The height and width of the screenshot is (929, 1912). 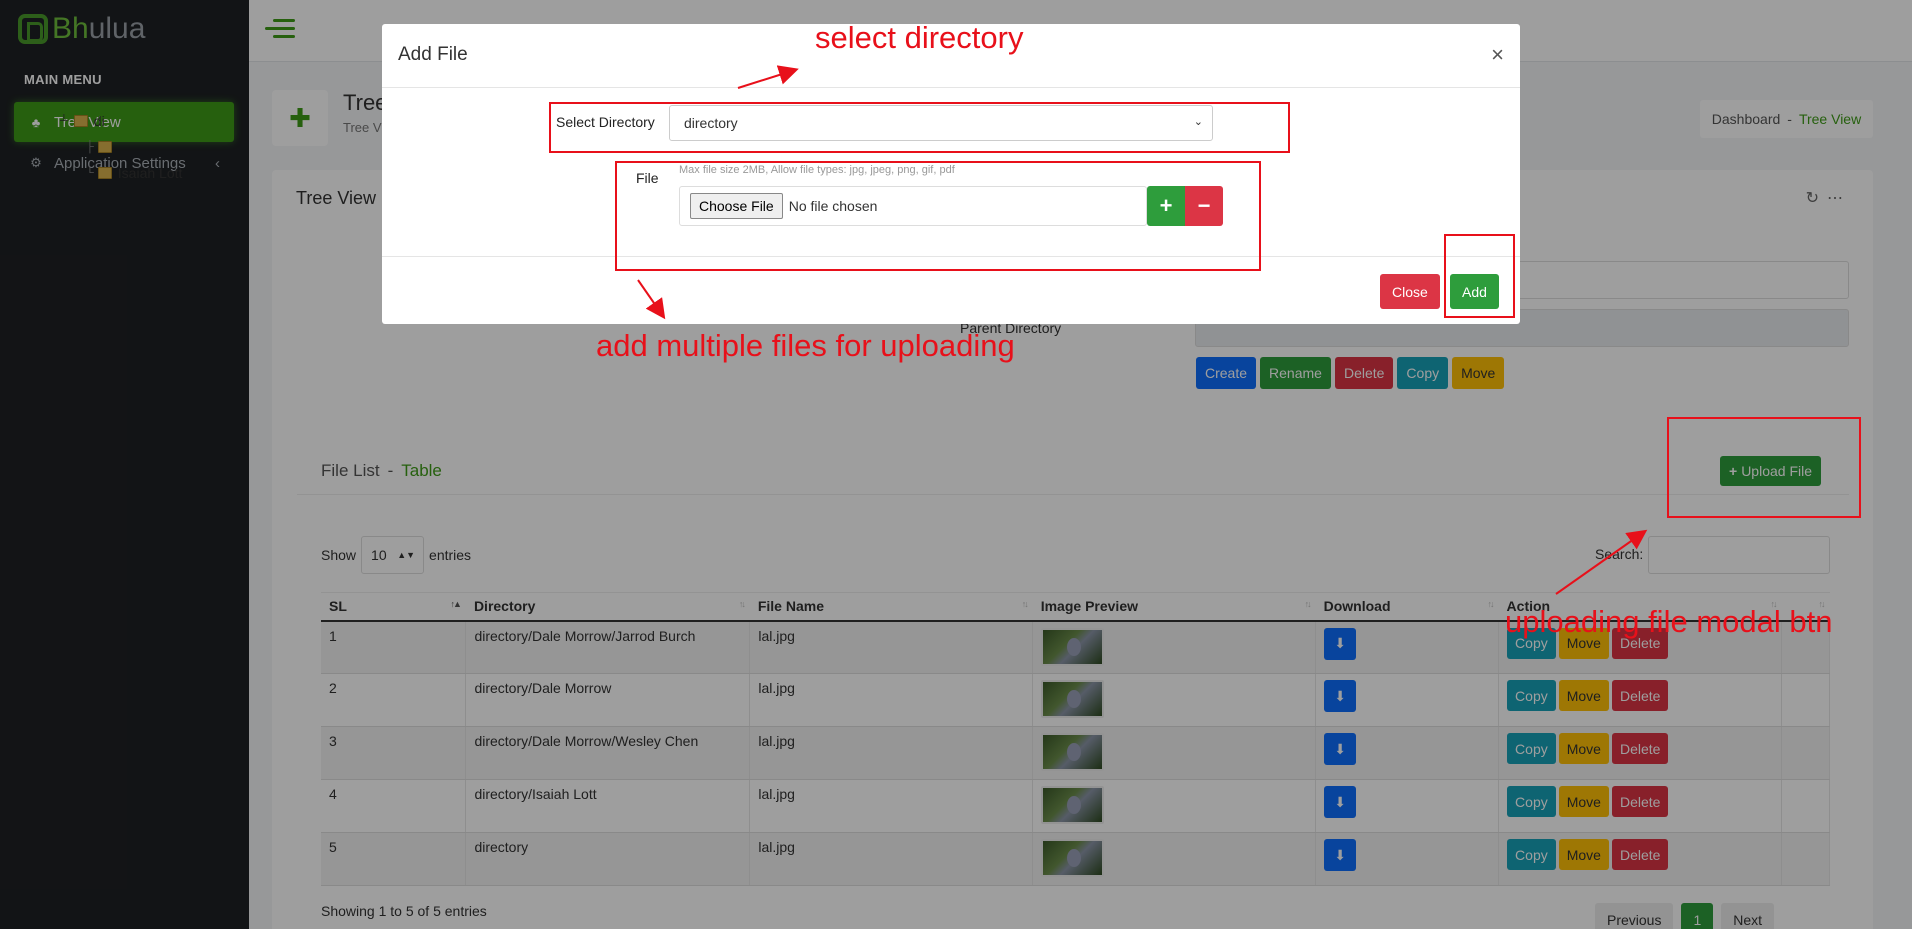 I want to click on arrow-select-directory, so click(x=768, y=77).